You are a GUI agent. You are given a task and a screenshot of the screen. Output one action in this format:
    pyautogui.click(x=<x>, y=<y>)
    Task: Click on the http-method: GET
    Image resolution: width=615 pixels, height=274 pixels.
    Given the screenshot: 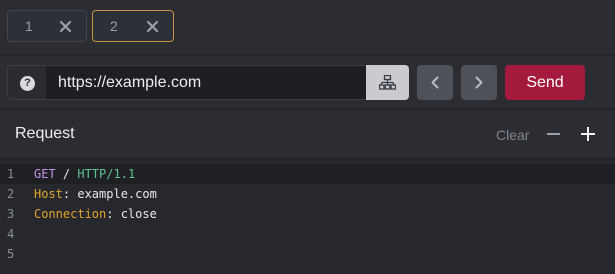 What is the action you would take?
    pyautogui.click(x=45, y=174)
    